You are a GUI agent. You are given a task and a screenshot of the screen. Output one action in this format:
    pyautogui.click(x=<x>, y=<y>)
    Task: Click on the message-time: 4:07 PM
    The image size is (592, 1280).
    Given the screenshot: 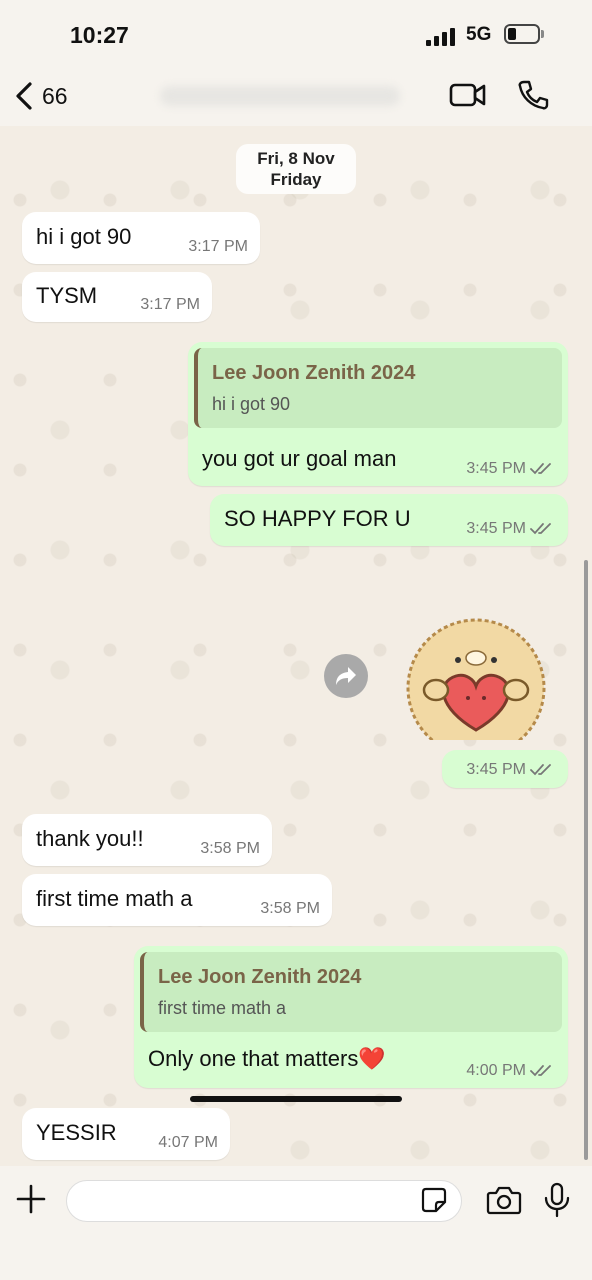 What is the action you would take?
    pyautogui.click(x=188, y=1143)
    